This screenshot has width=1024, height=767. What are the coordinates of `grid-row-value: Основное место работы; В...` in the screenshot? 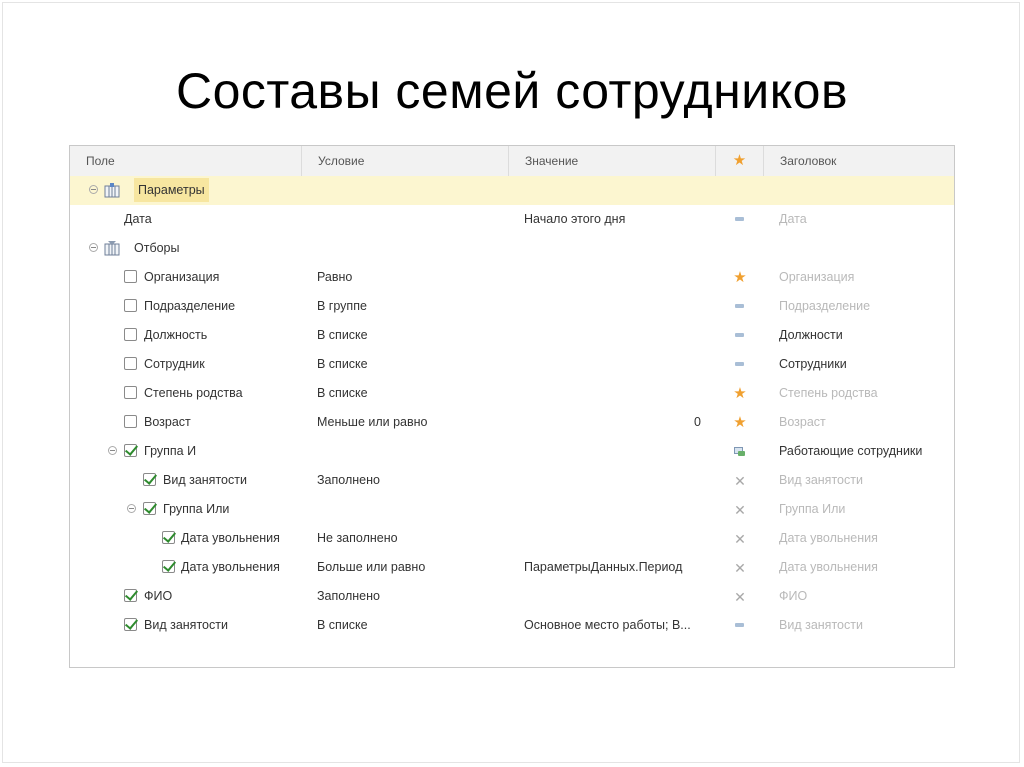 It's located at (607, 625).